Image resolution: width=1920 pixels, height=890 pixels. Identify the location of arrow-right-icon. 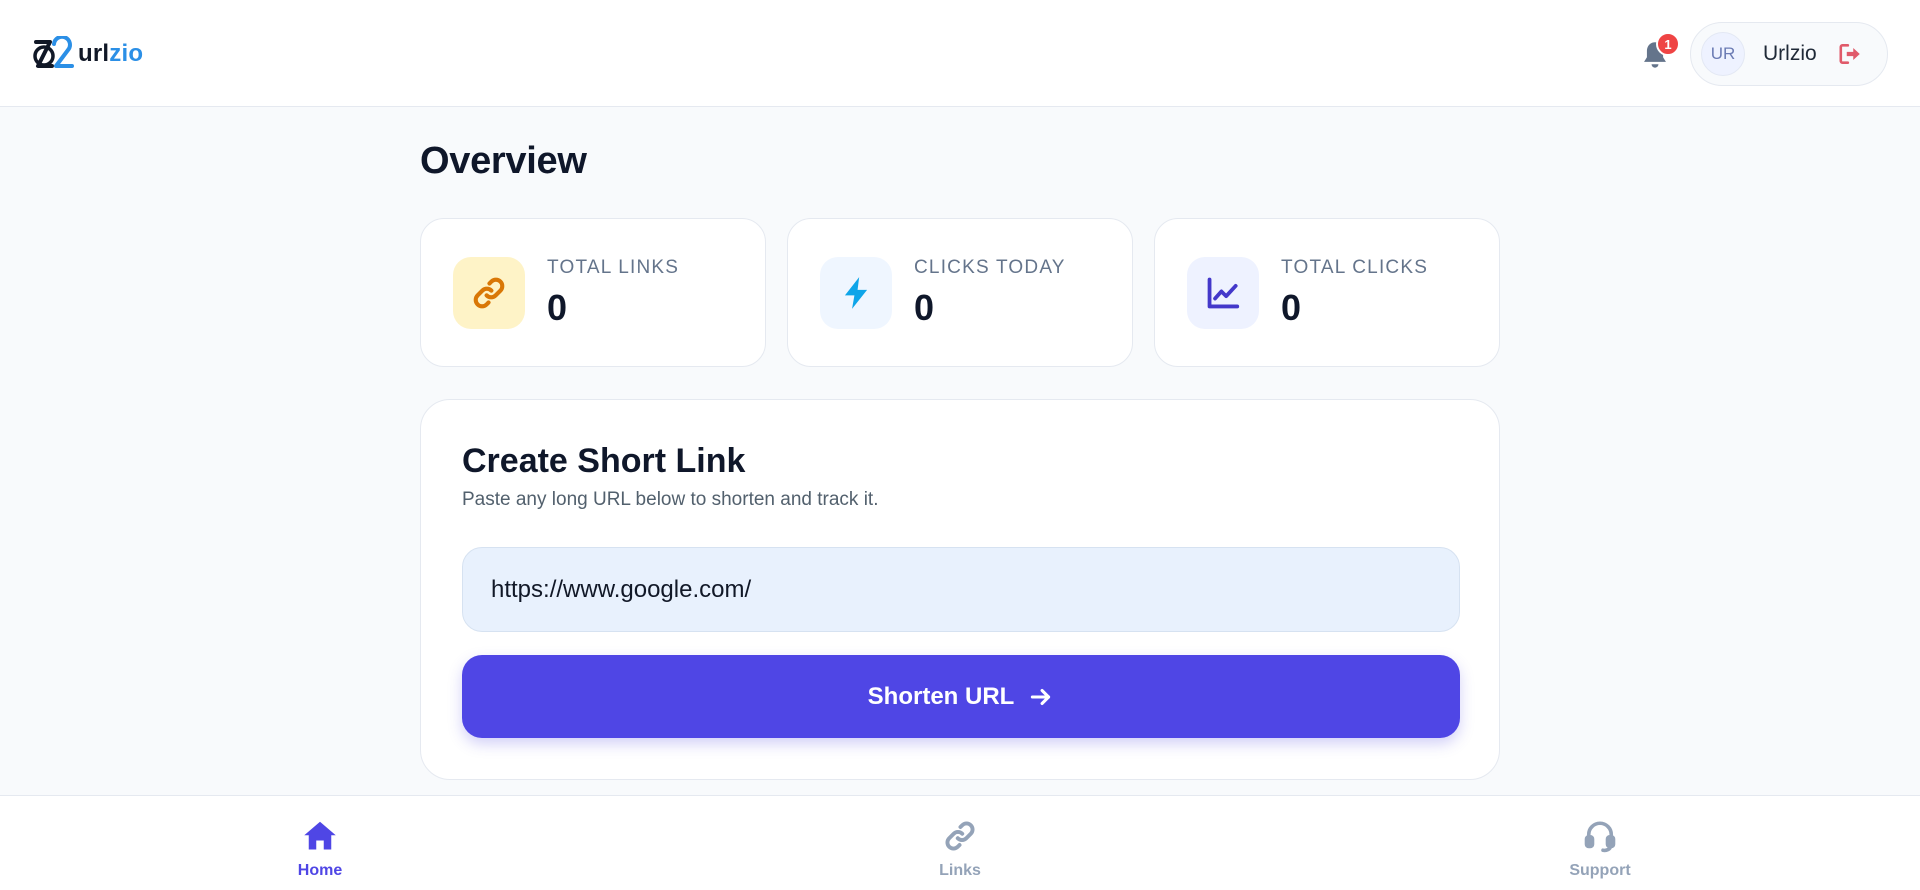
(1041, 696).